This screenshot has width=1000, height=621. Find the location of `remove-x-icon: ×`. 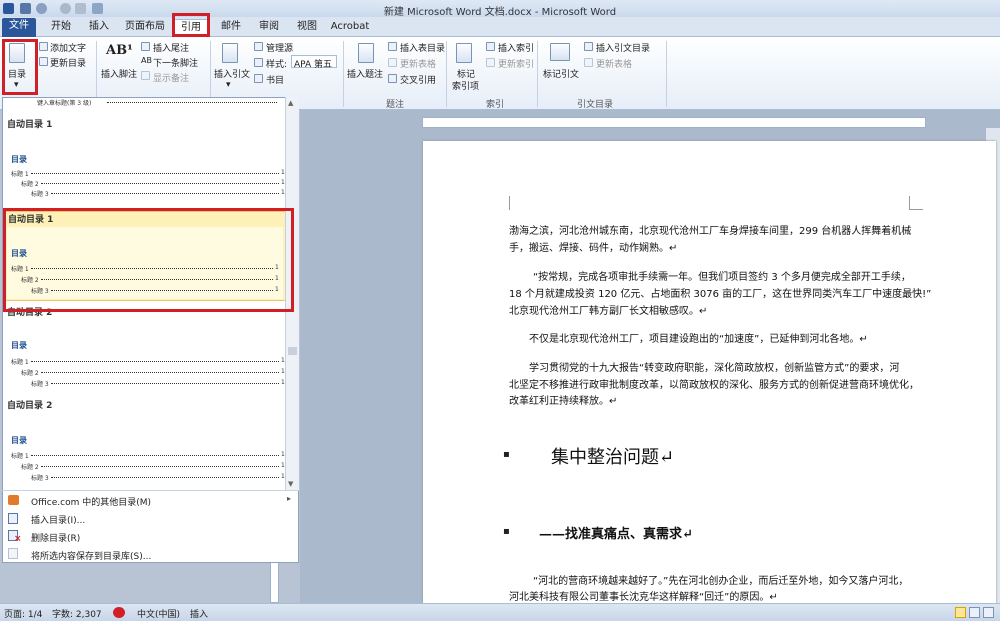

remove-x-icon: × is located at coordinates (18, 539).